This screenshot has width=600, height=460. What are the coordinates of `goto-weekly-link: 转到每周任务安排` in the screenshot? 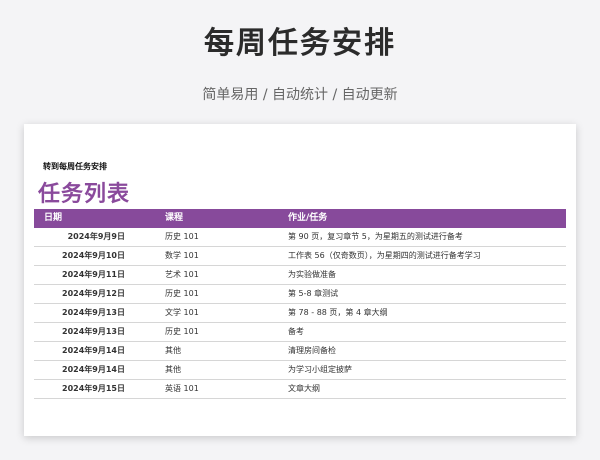 It's located at (75, 166).